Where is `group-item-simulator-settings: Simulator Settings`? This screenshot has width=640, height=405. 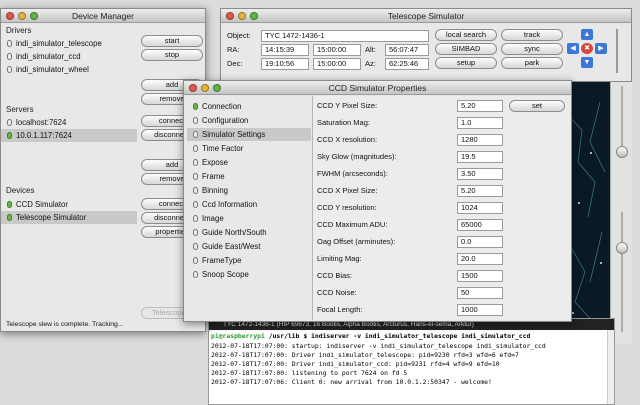 group-item-simulator-settings: Simulator Settings is located at coordinates (249, 134).